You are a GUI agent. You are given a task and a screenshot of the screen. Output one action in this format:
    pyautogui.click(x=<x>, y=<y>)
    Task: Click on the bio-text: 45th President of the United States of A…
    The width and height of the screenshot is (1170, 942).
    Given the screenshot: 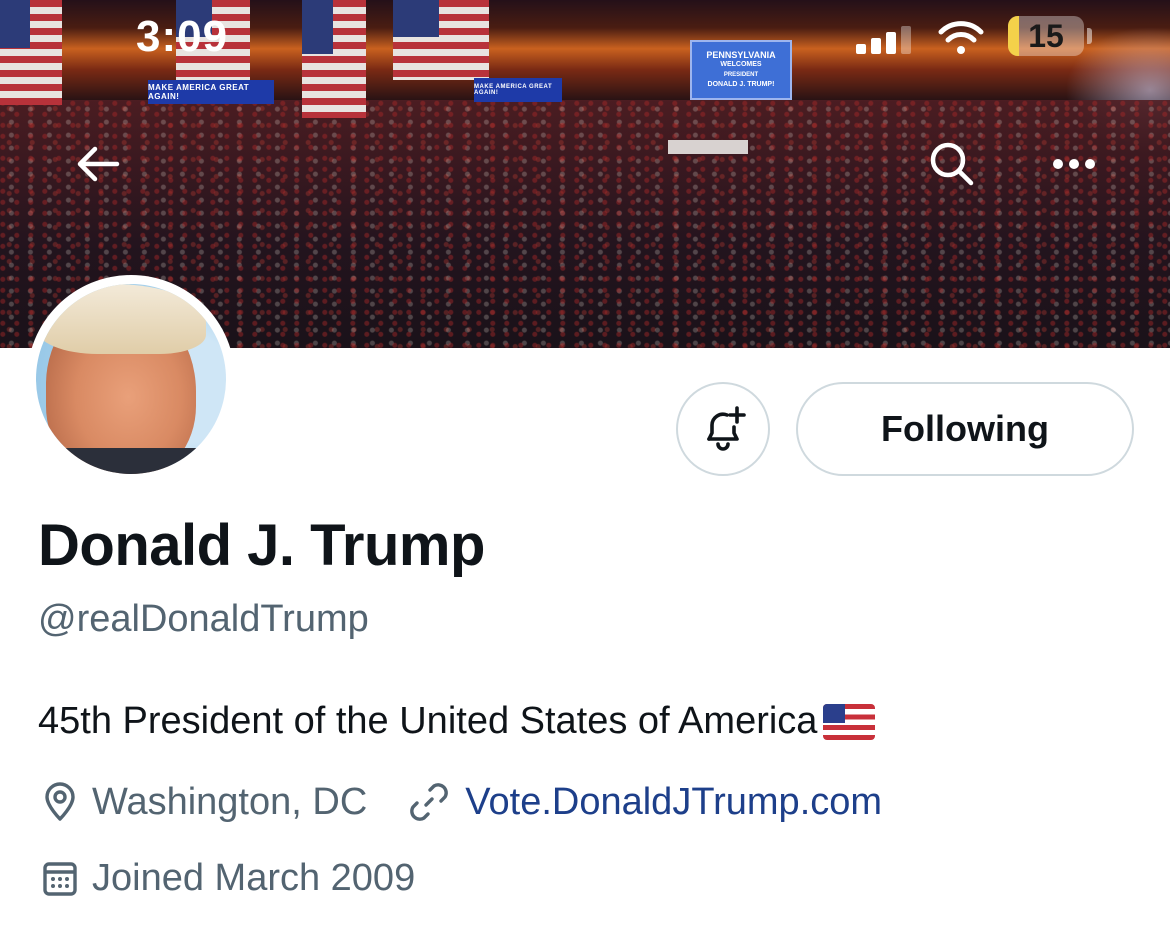 What is the action you would take?
    pyautogui.click(x=428, y=721)
    